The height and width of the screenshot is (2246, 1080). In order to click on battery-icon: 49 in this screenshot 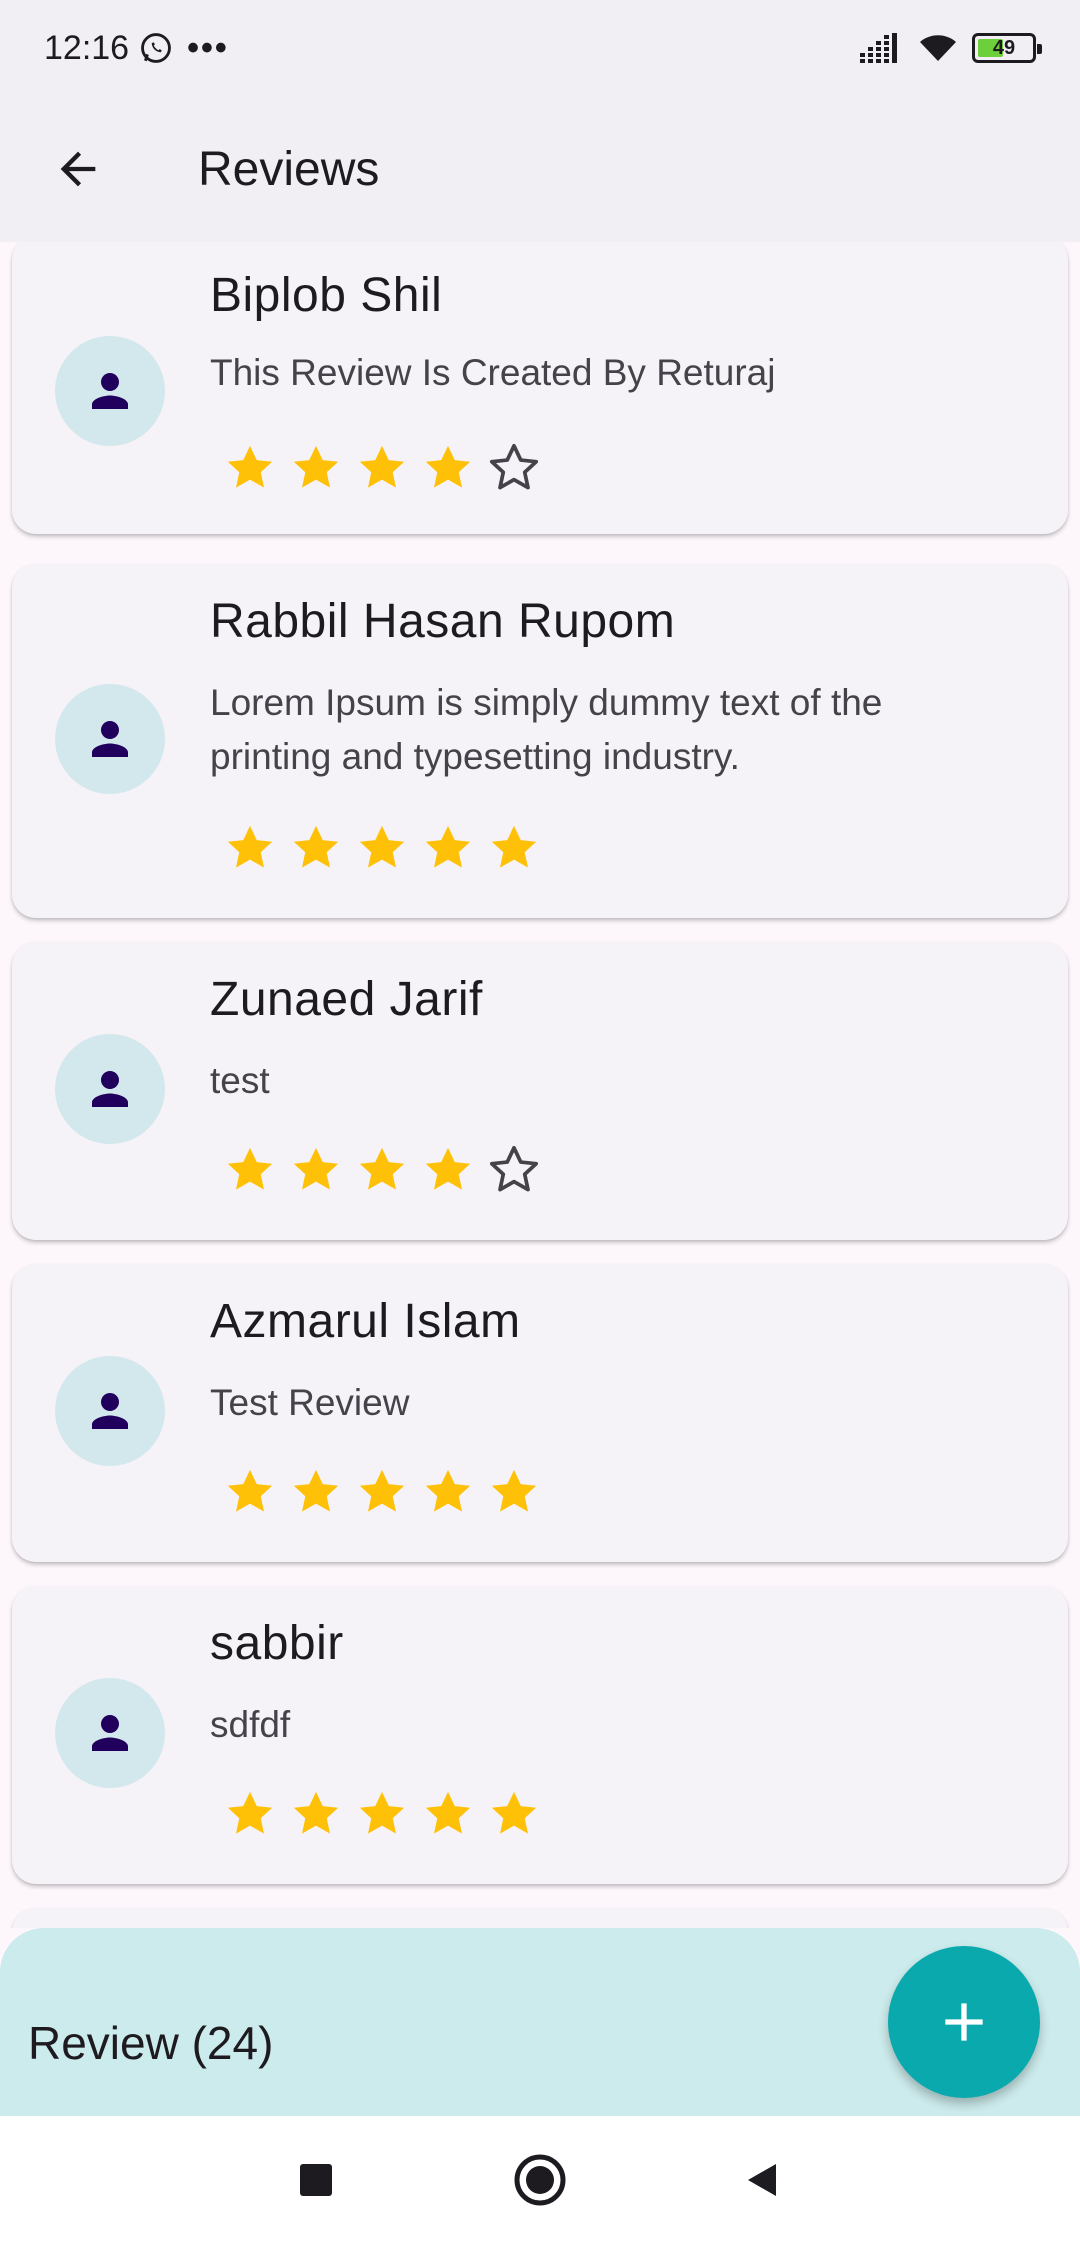, I will do `click(1007, 48)`.